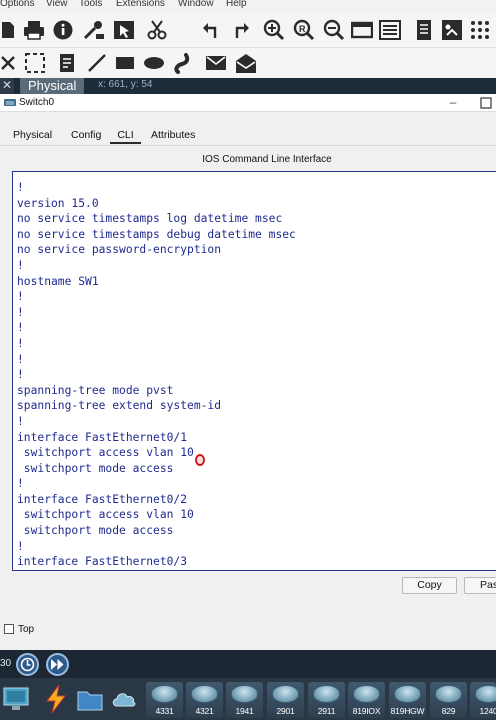 This screenshot has width=496, height=720. Describe the element at coordinates (90, 699) in the screenshot. I see `folder-icon` at that location.